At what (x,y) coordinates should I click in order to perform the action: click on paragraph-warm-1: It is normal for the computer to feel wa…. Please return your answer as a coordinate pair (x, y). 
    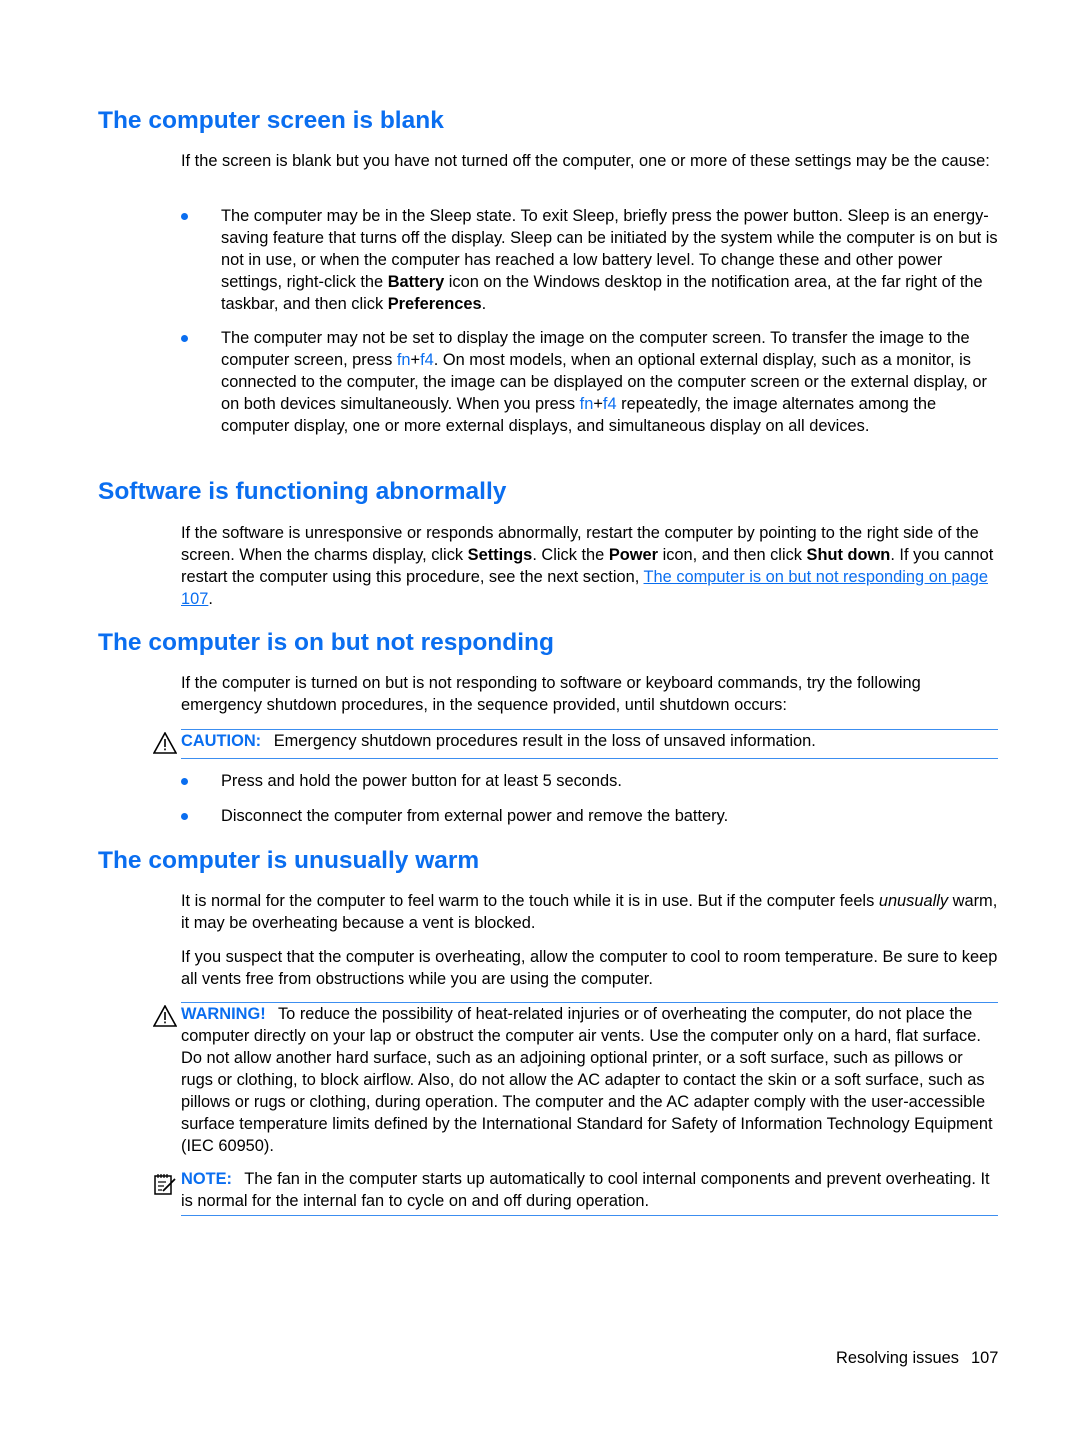
    Looking at the image, I should click on (589, 912).